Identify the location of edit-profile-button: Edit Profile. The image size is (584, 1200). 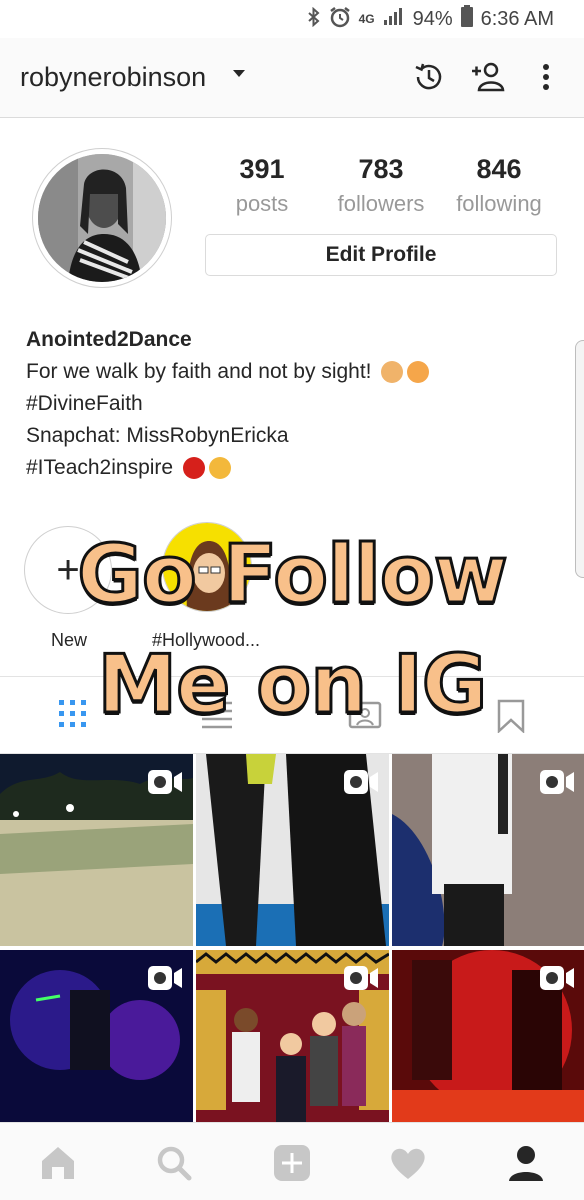
(381, 255).